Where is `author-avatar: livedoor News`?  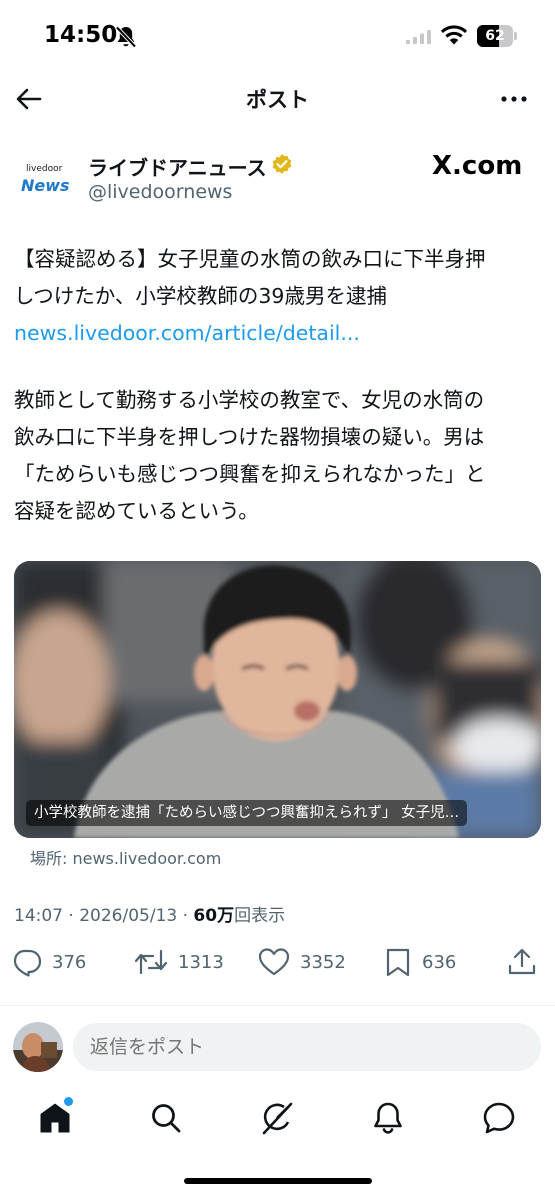
author-avatar: livedoor News is located at coordinates (45, 178).